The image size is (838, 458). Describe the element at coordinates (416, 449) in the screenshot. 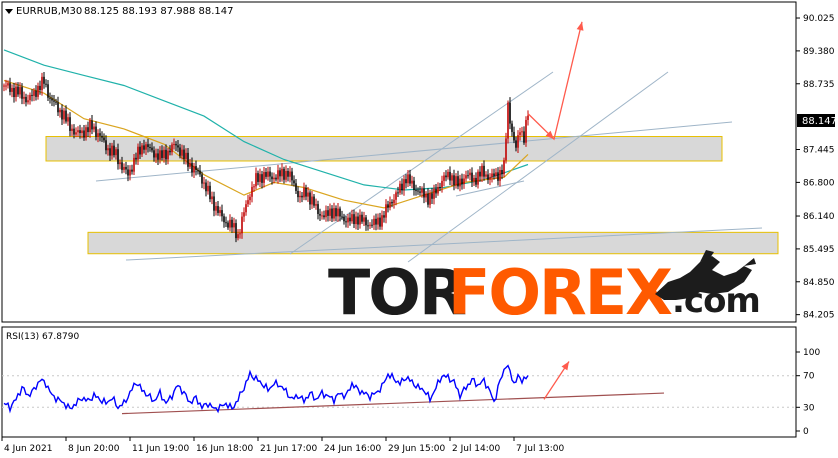

I see `time-tick-label: 29 Jun 15:00` at that location.